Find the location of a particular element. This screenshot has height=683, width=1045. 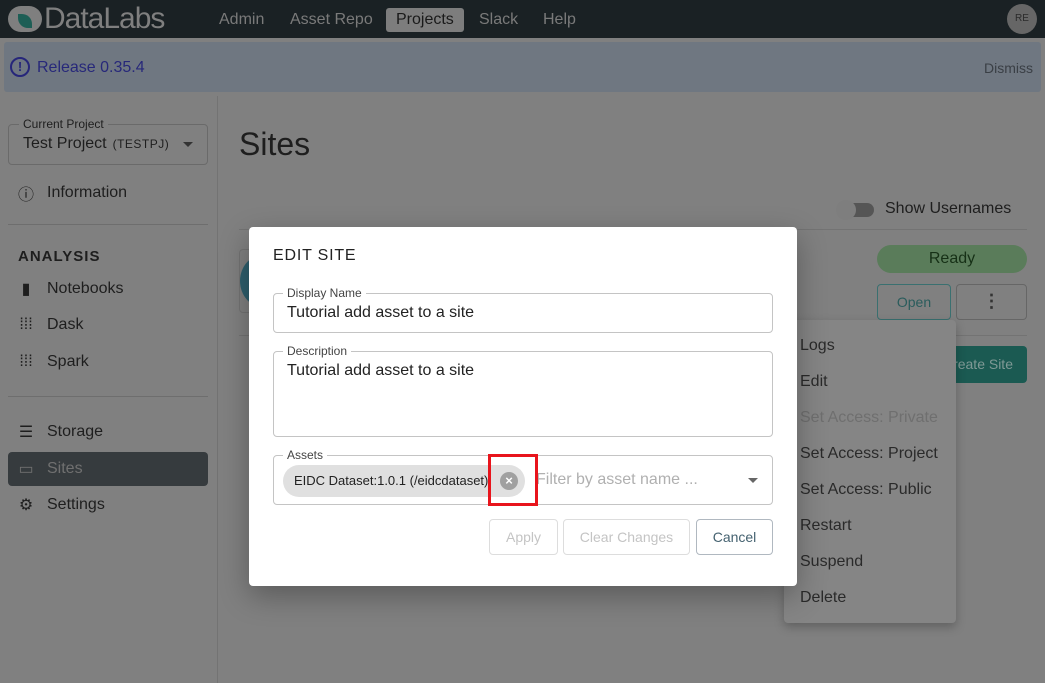

sidebar-item-information: ⓘ Information is located at coordinates (108, 193).